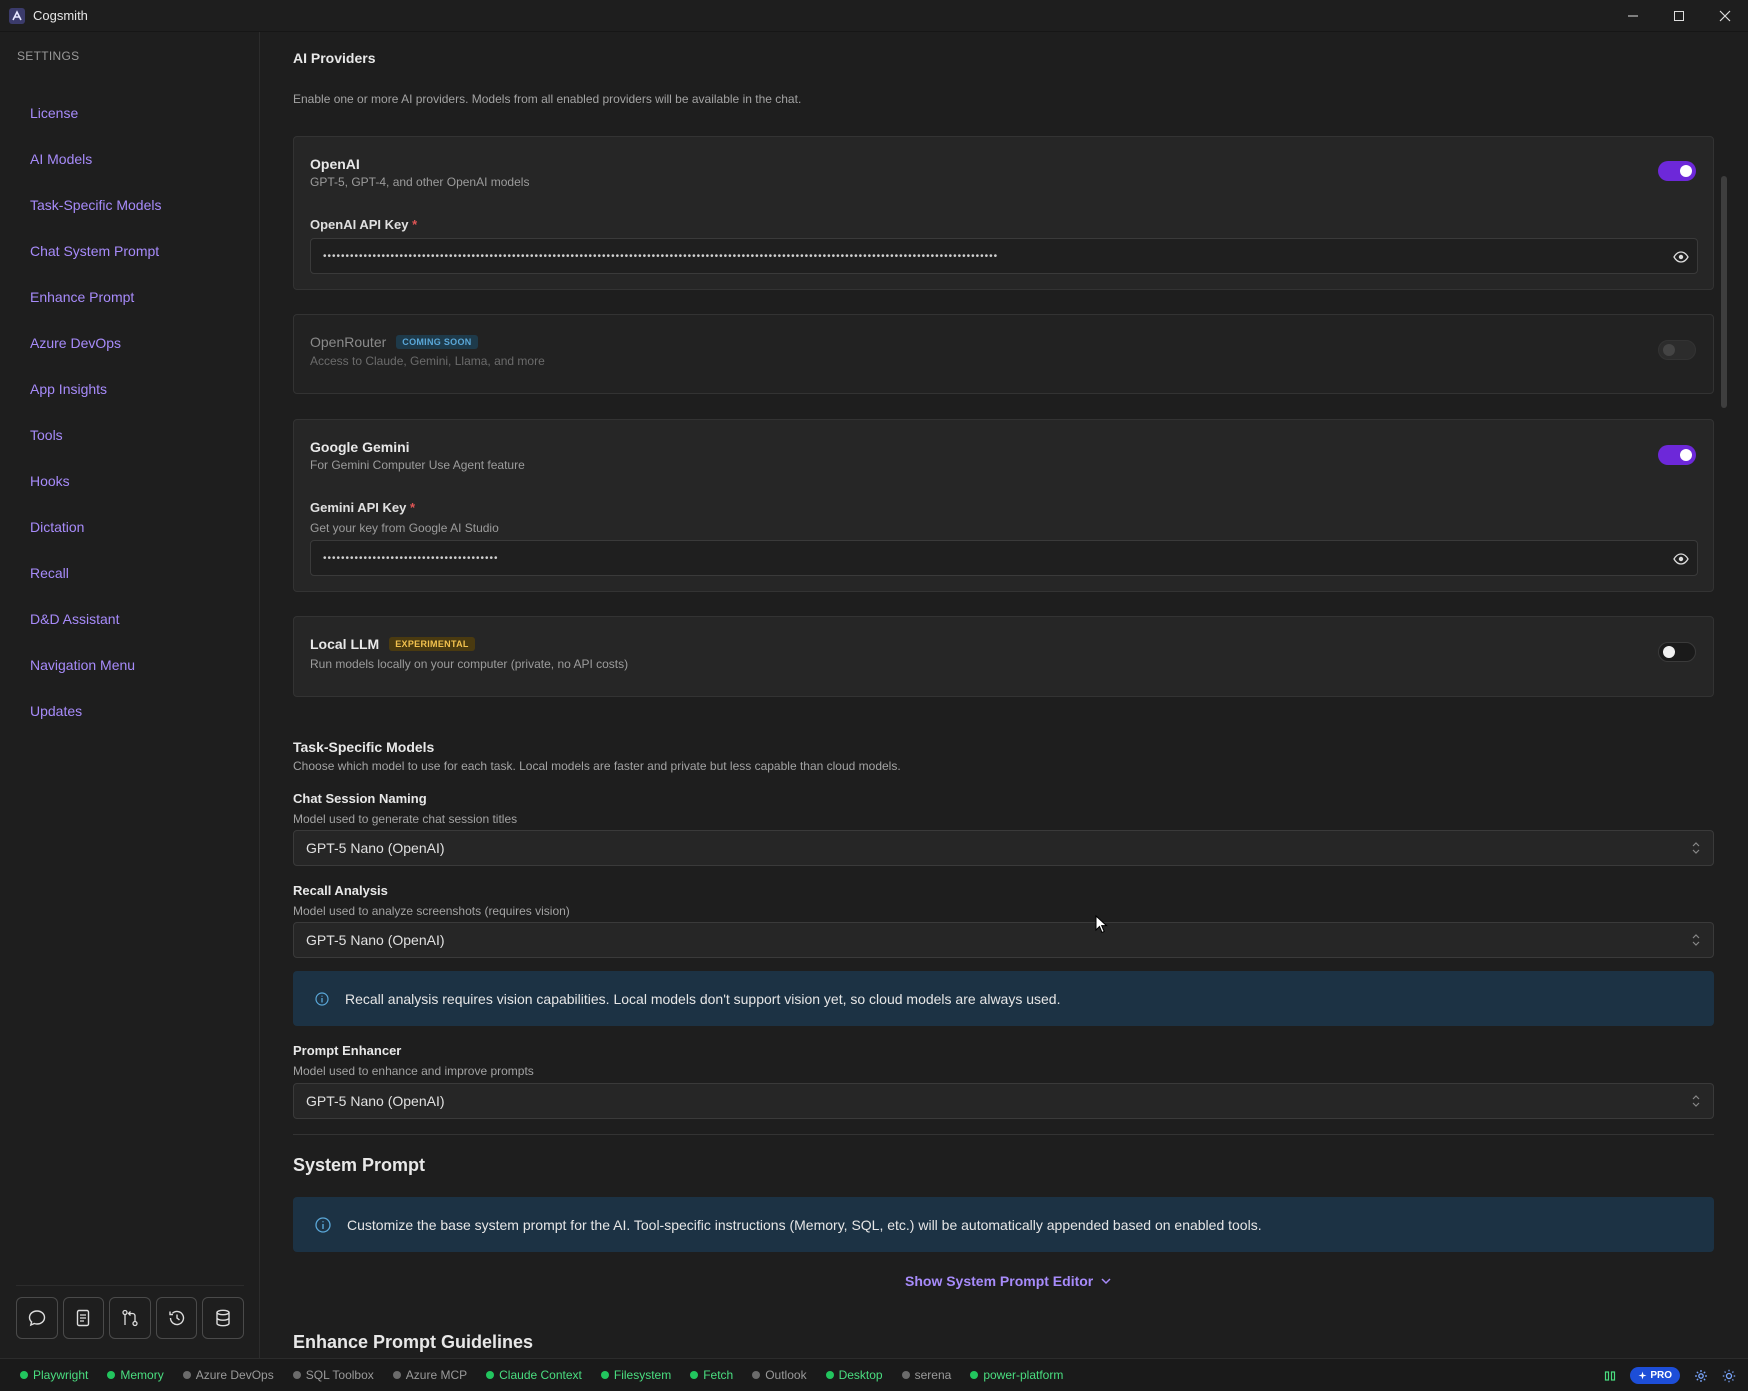 The width and height of the screenshot is (1748, 1391). I want to click on show-editor-label: Show System Prompt Editor, so click(999, 1281).